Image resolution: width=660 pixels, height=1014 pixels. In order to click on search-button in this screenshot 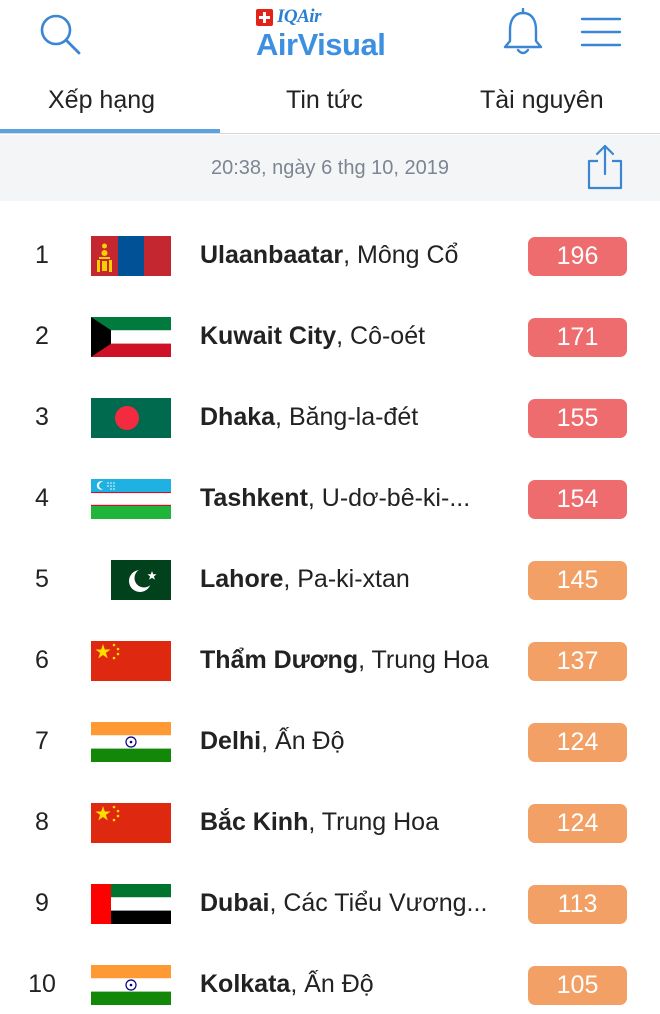, I will do `click(60, 34)`.